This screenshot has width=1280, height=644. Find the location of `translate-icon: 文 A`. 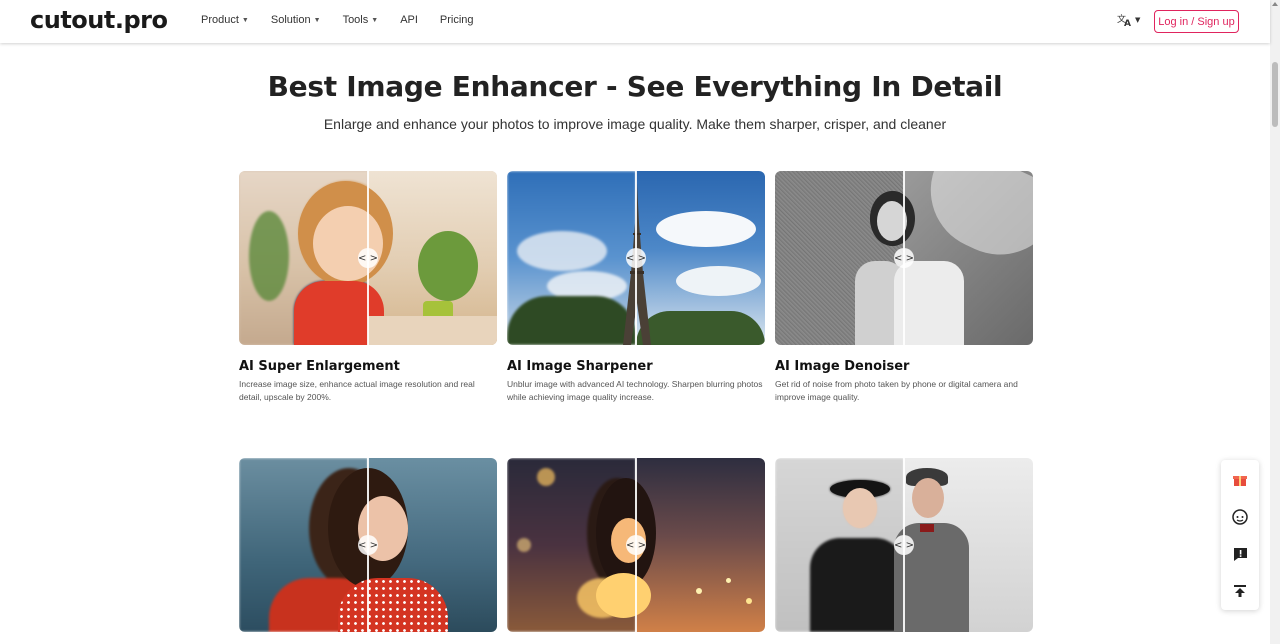

translate-icon: 文 A is located at coordinates (1124, 20).